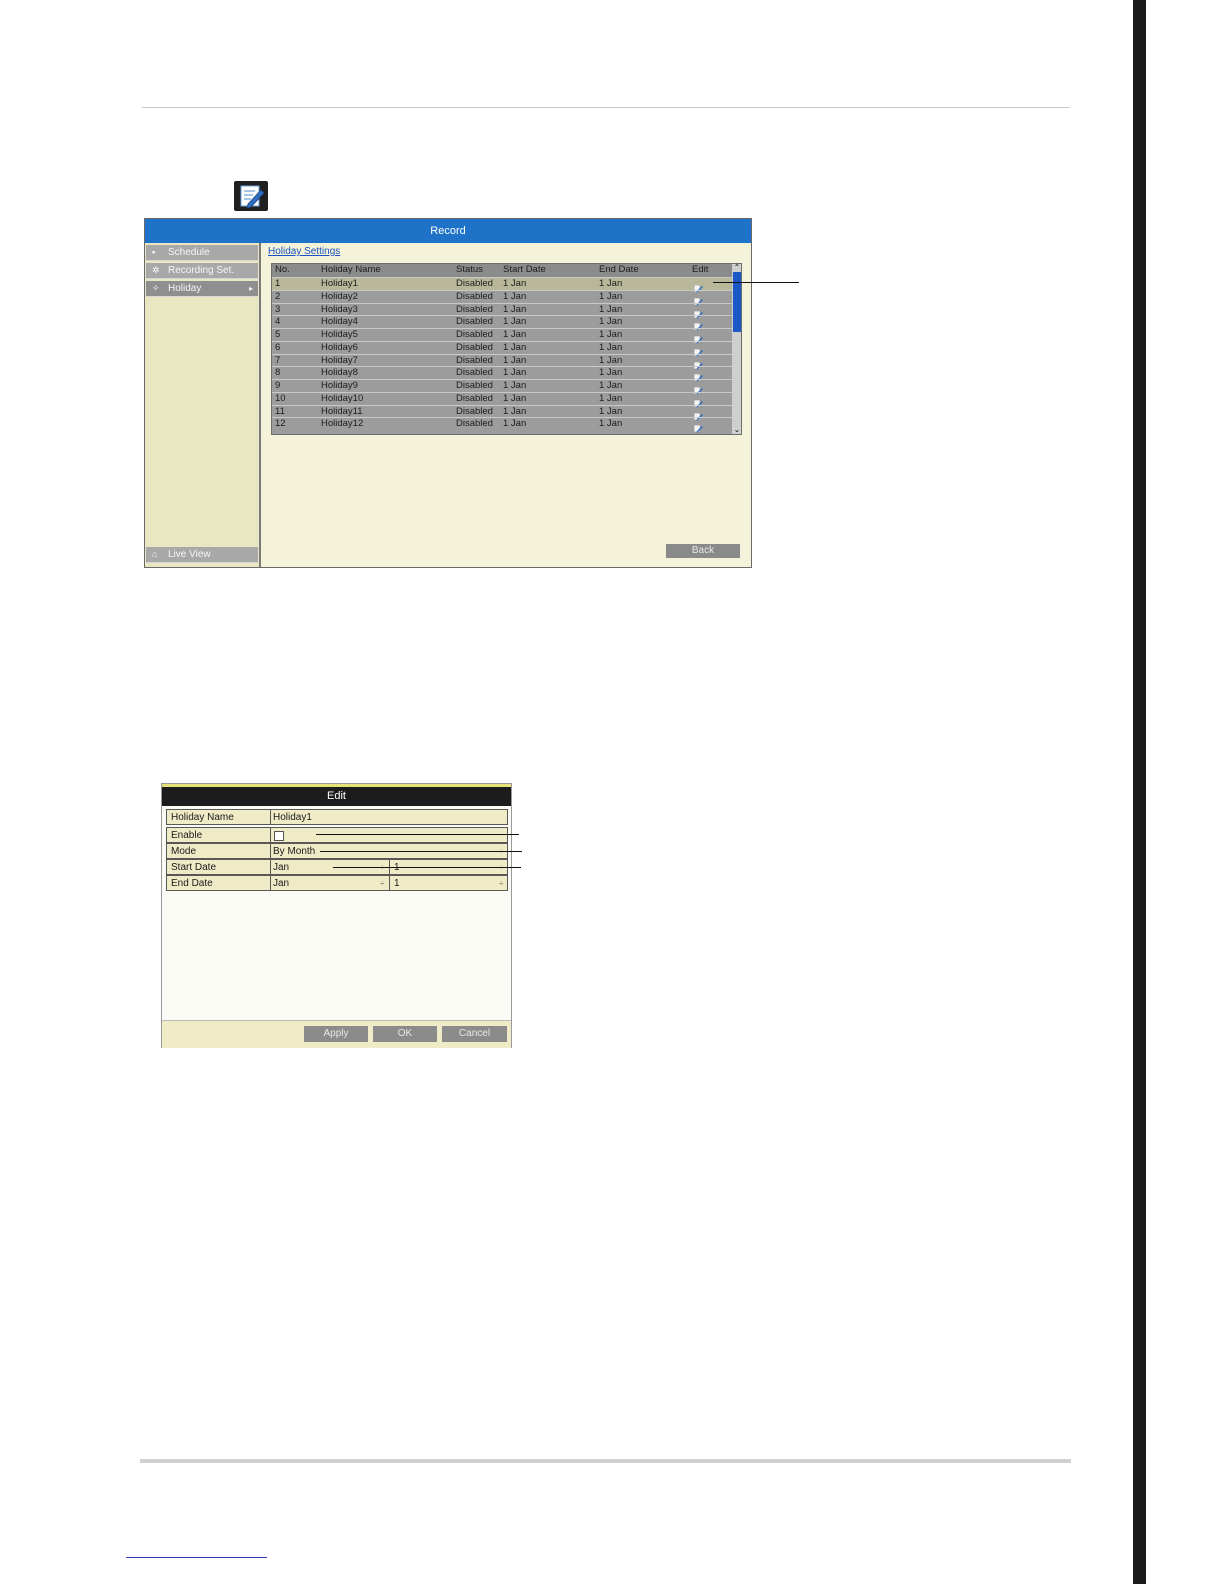 This screenshot has height=1584, width=1224. Describe the element at coordinates (605, 1461) in the screenshot. I see `footer-rule` at that location.